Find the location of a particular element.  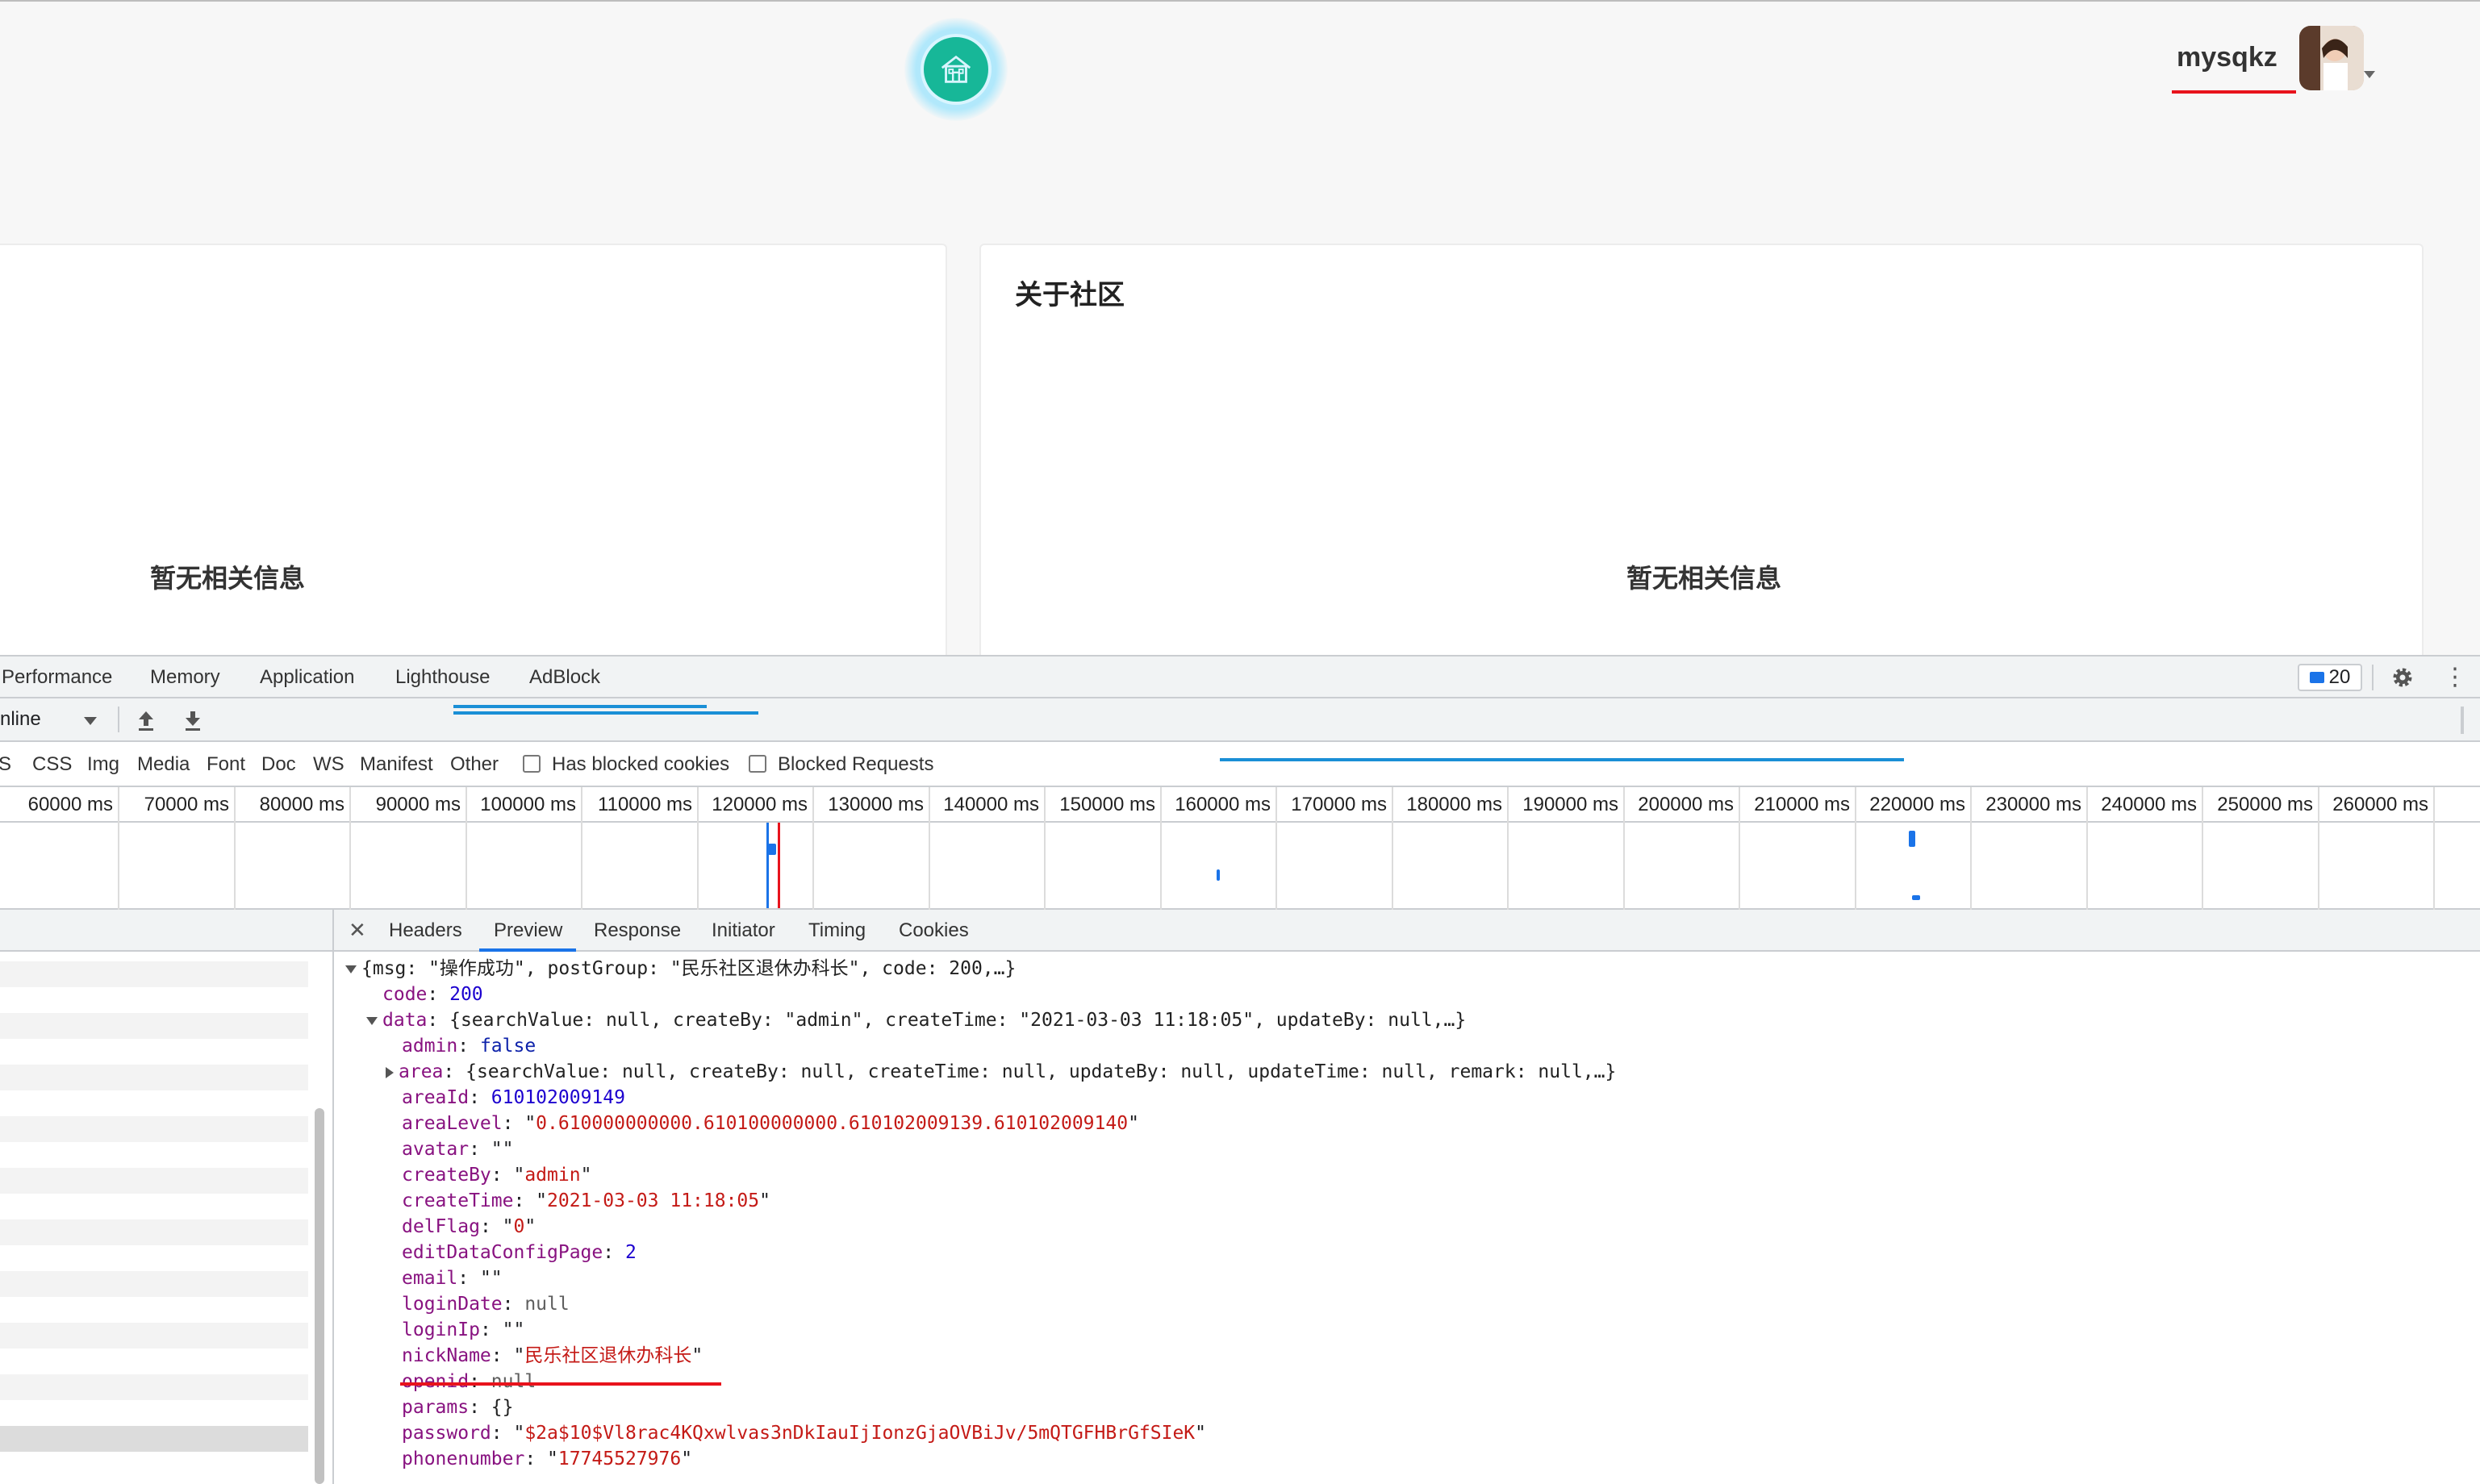

more-options-icon: ⋮ is located at coordinates (2455, 678).